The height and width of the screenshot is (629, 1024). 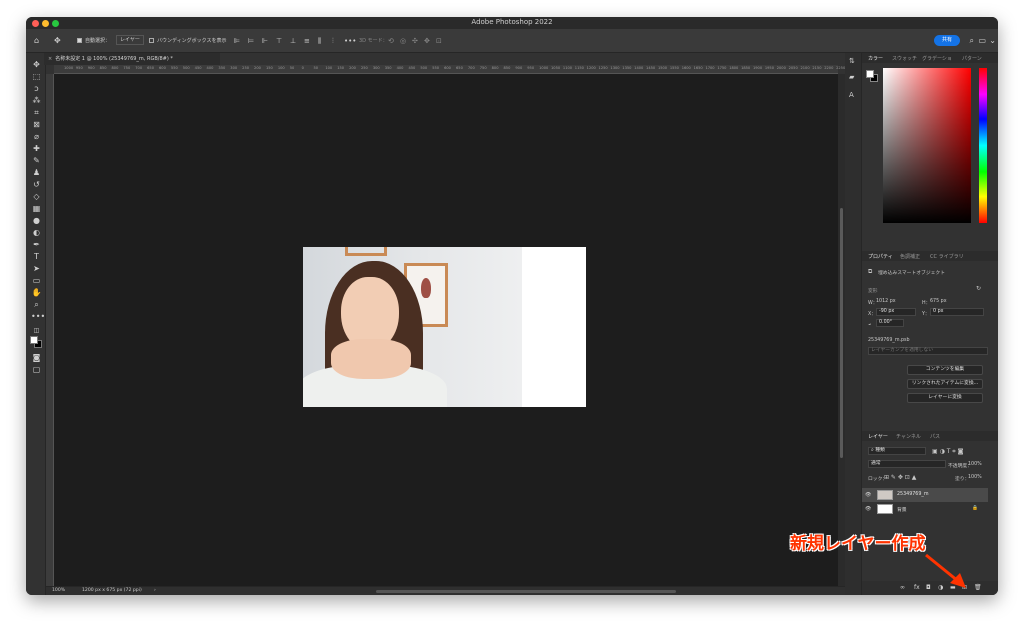 I want to click on y-field: 0 px, so click(x=957, y=312).